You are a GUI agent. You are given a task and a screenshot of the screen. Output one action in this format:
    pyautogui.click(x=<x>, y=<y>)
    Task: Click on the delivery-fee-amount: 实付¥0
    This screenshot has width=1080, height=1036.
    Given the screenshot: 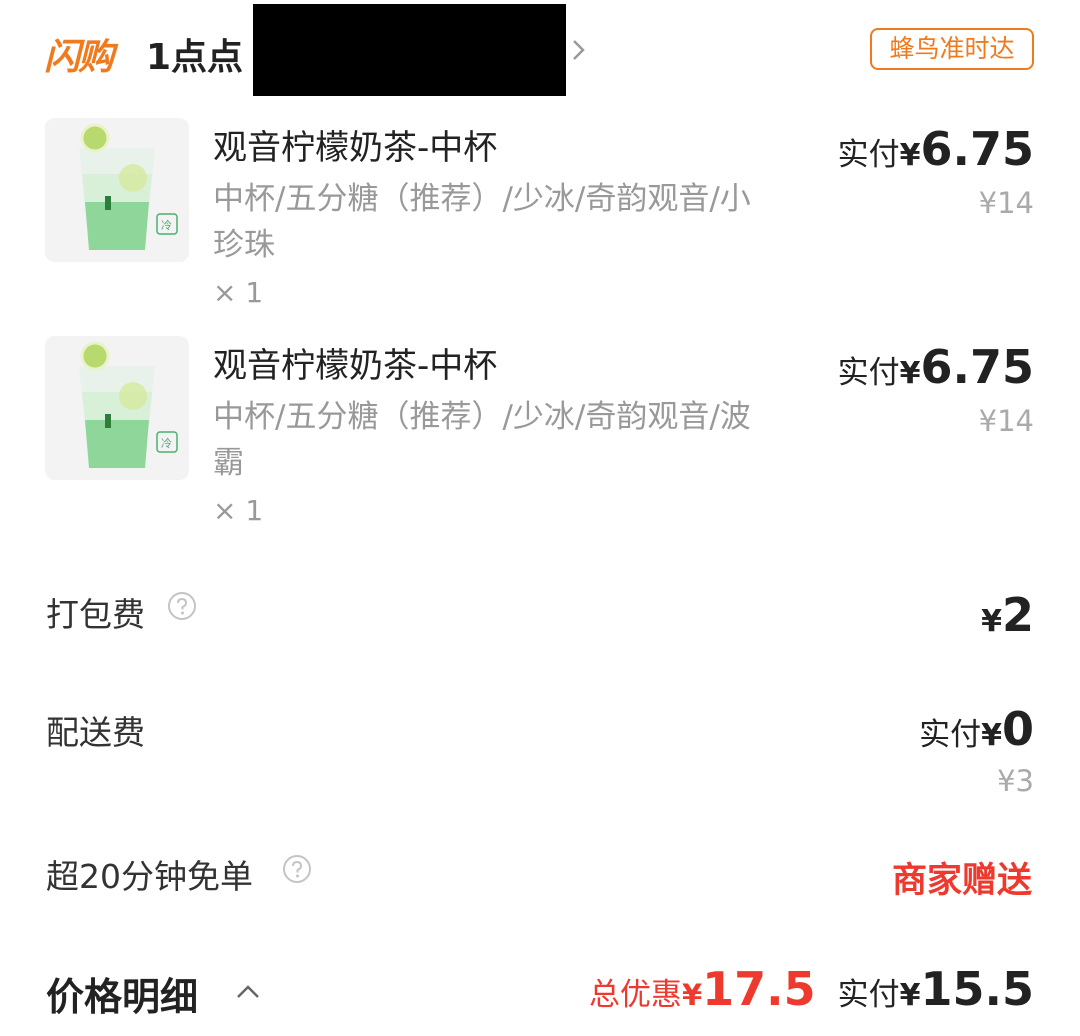 What is the action you would take?
    pyautogui.click(x=976, y=729)
    